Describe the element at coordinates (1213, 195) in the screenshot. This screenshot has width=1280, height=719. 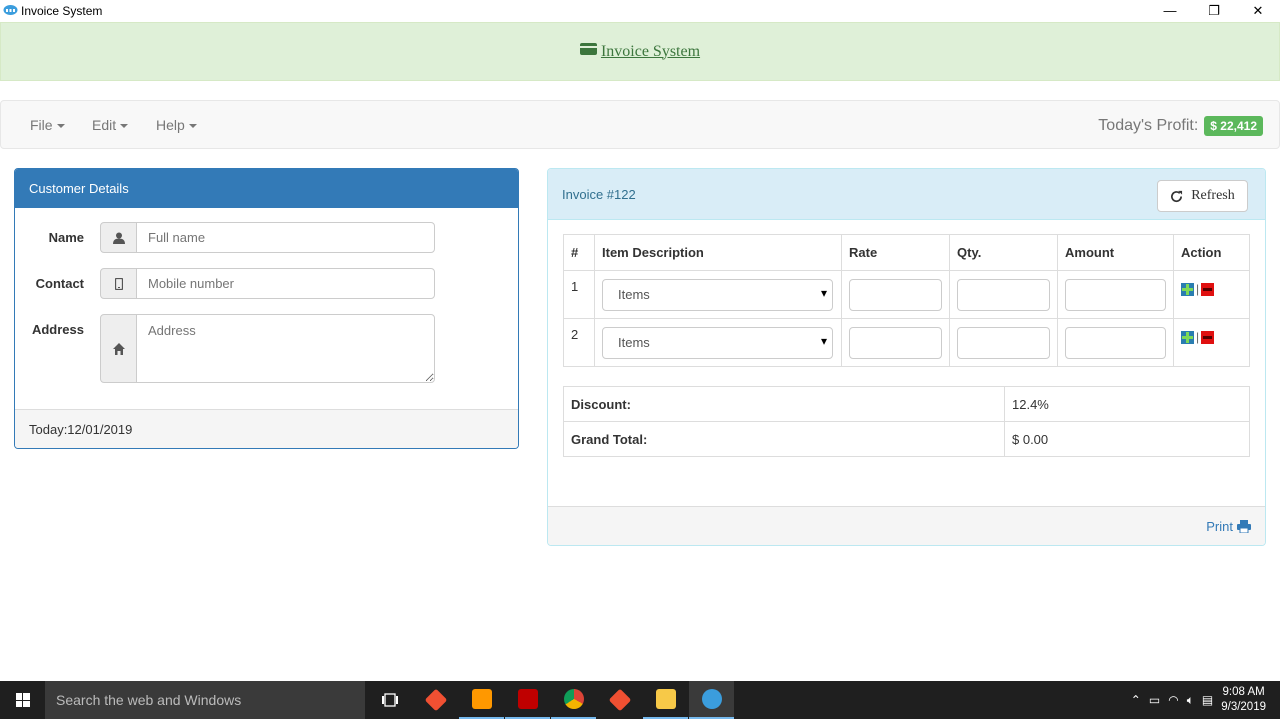
I see `refresh-label: Refresh` at that location.